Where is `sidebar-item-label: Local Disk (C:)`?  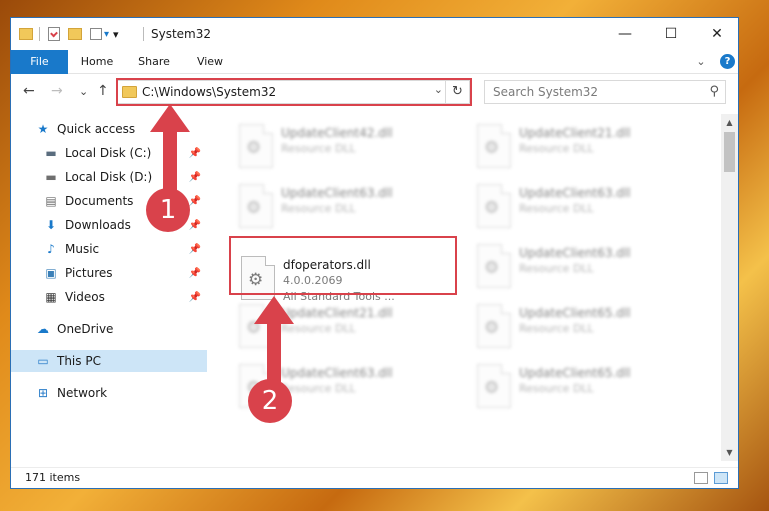 sidebar-item-label: Local Disk (C:) is located at coordinates (108, 153).